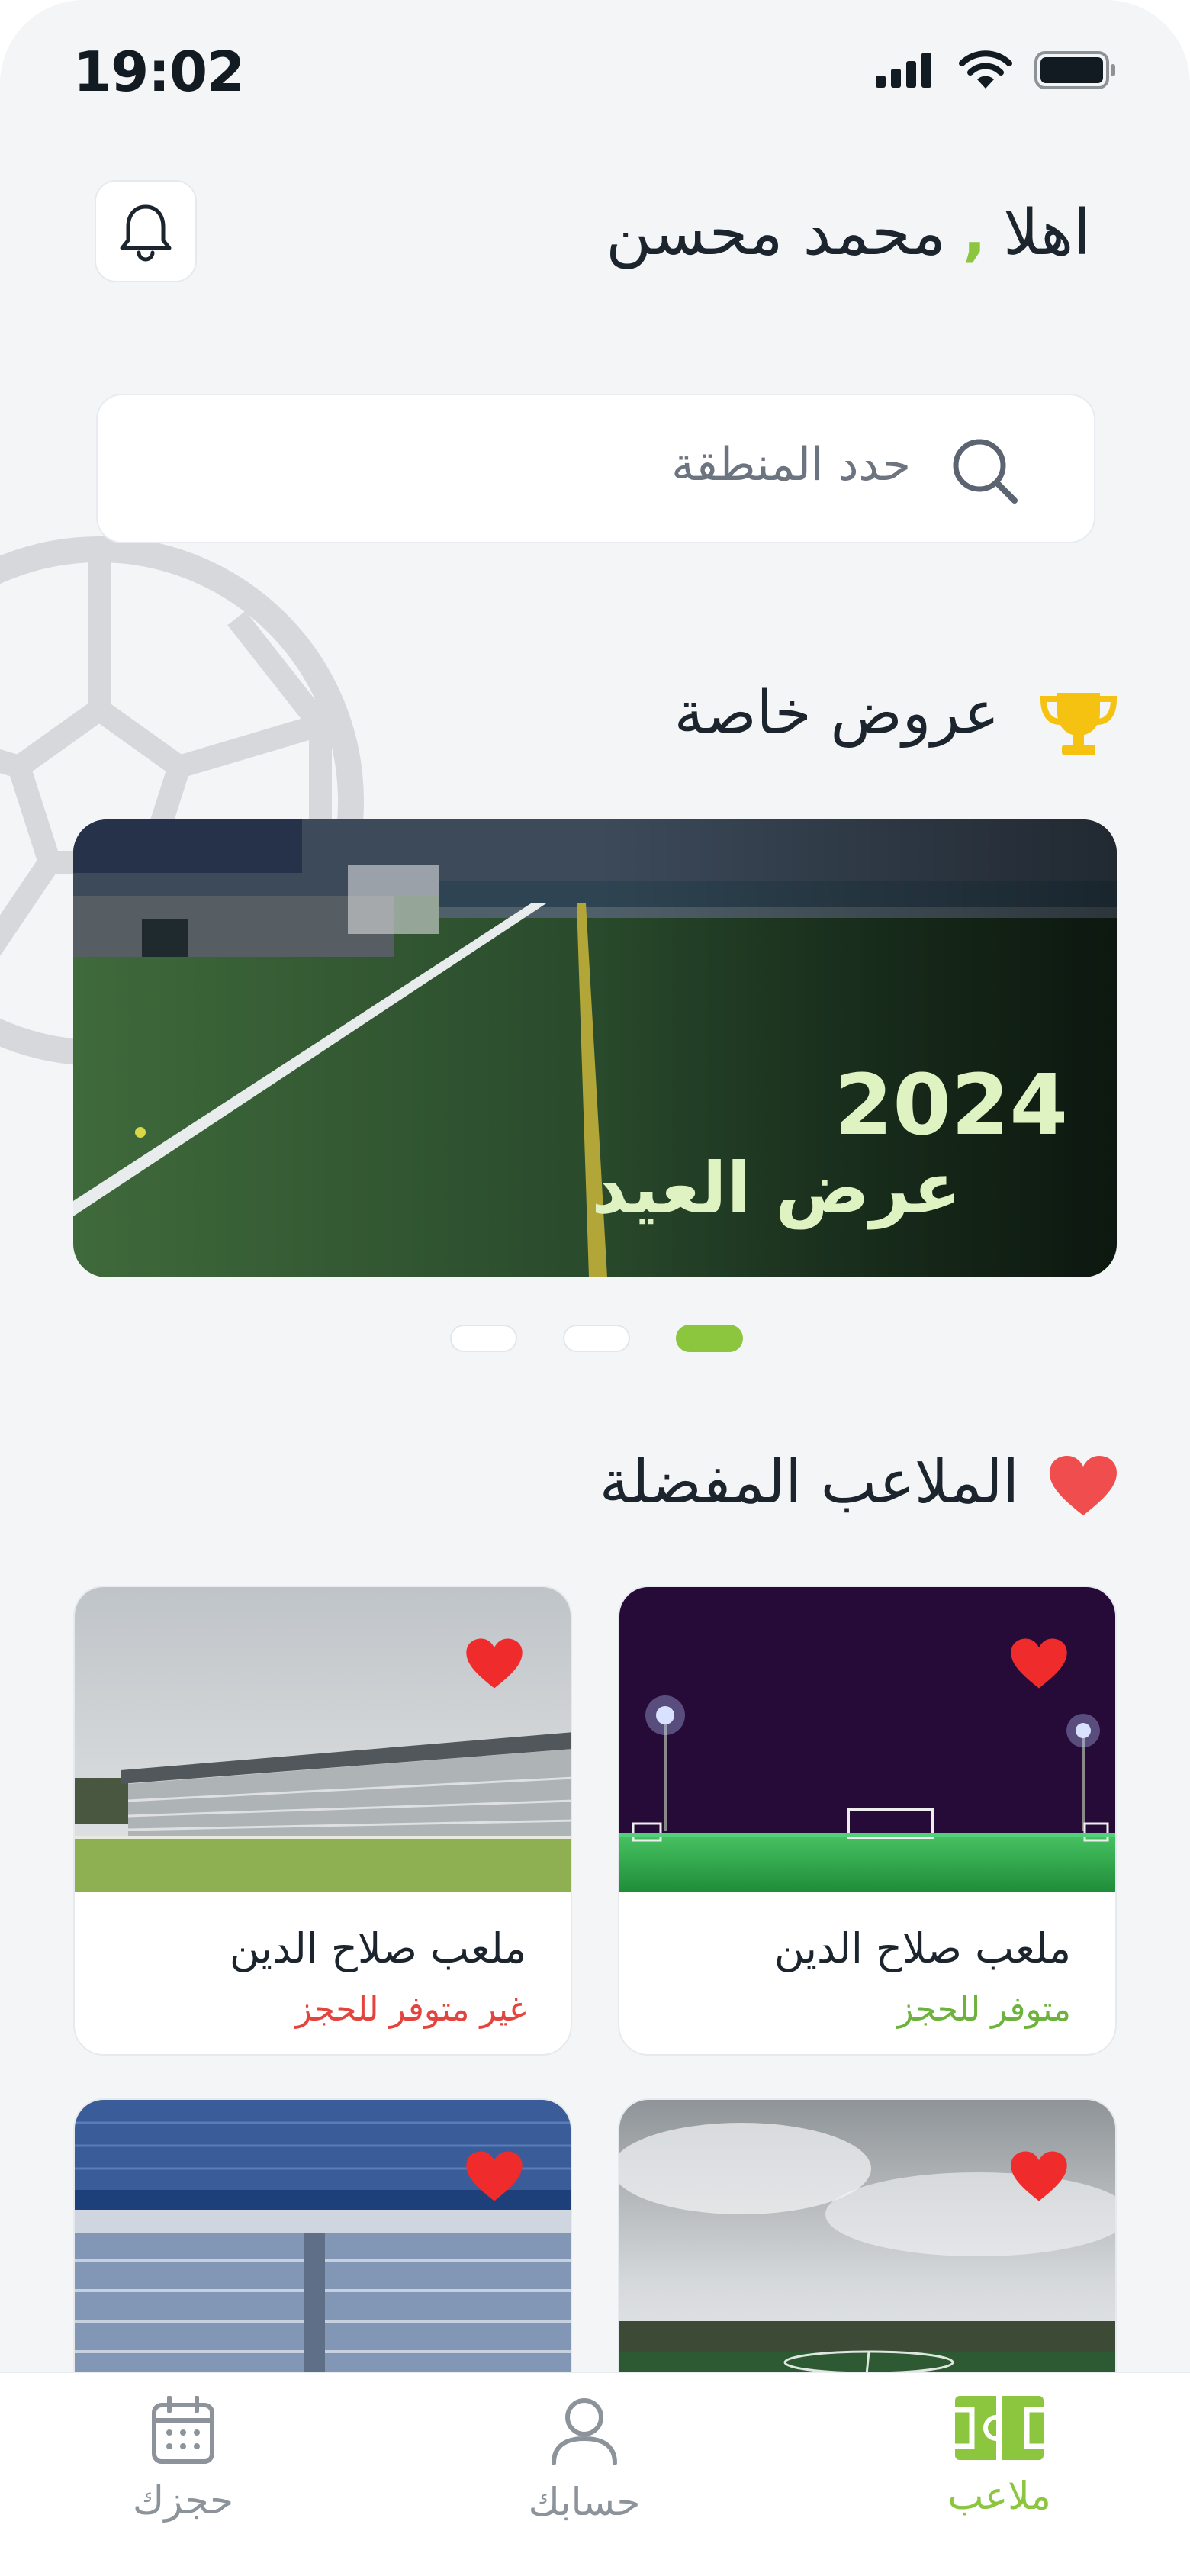  I want to click on nav-label: حجزك, so click(183, 2500).